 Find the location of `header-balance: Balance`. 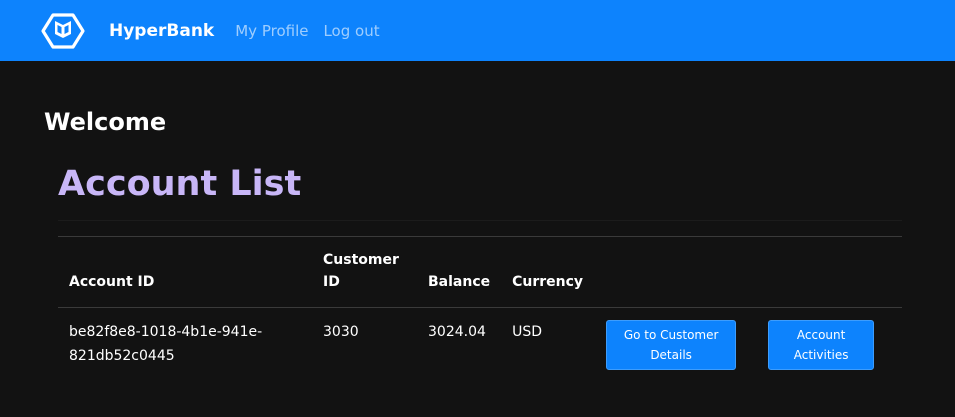

header-balance: Balance is located at coordinates (459, 272).